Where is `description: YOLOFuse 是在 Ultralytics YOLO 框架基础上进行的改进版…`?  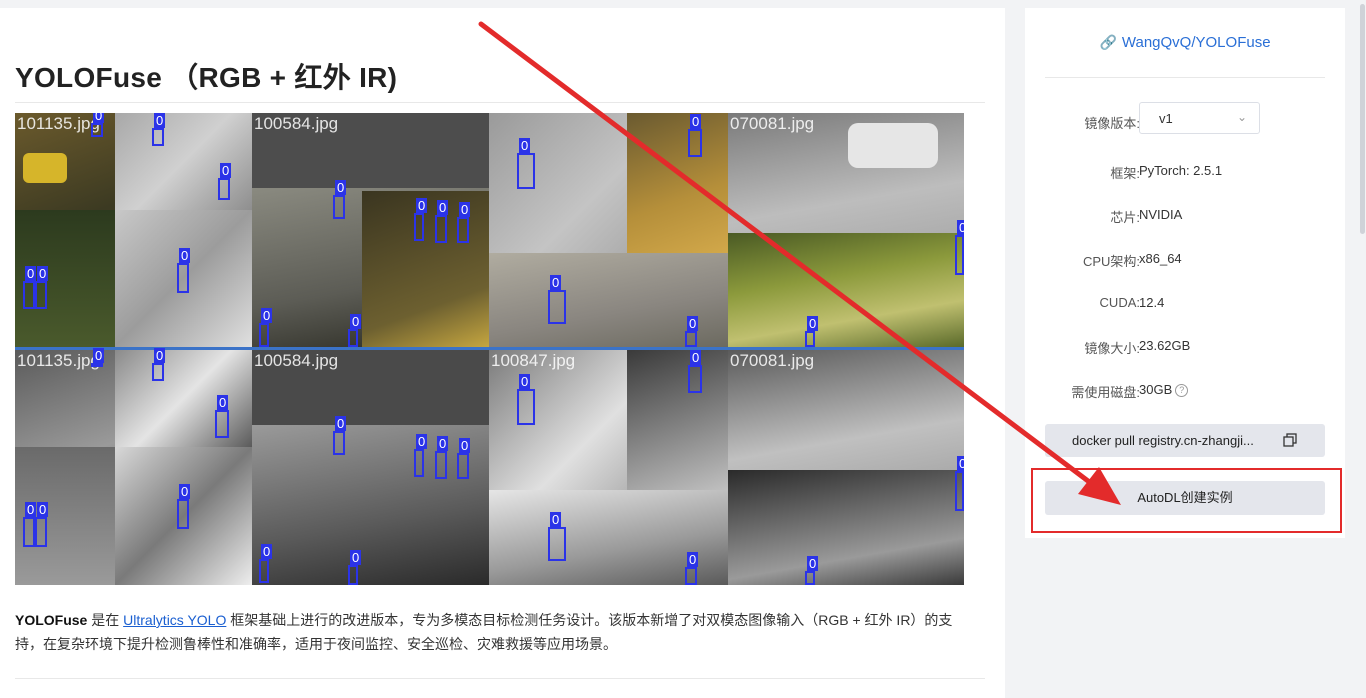 description: YOLOFuse 是在 Ultralytics YOLO 框架基础上进行的改进版… is located at coordinates (495, 632).